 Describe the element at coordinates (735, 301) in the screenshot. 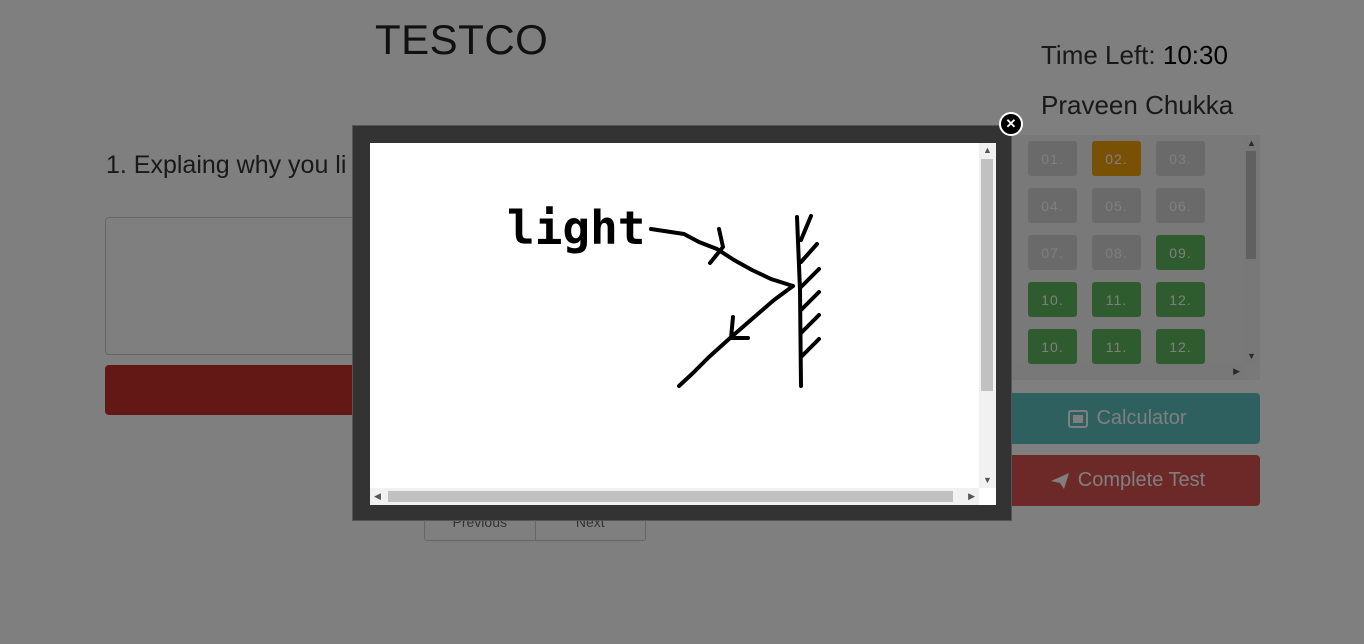

I see `reflection-drawing` at that location.